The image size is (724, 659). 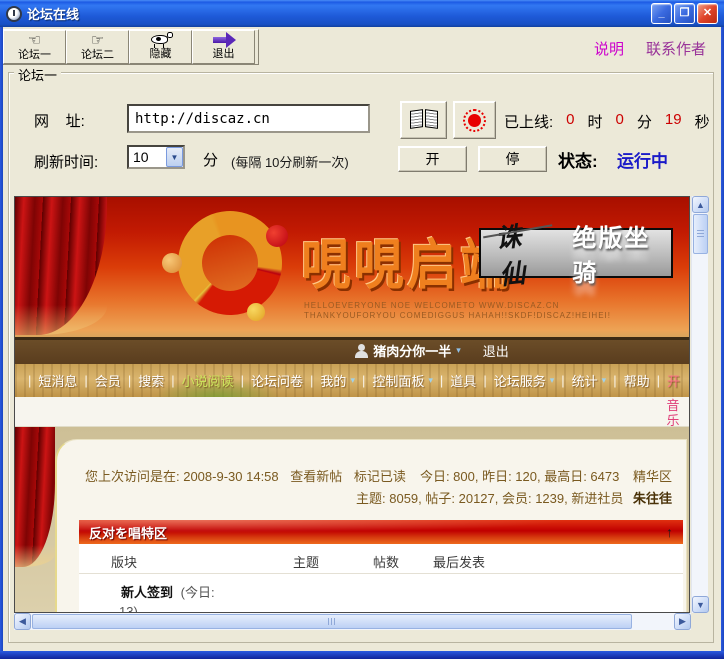 What do you see at coordinates (34, 55) in the screenshot?
I see `forum1-button-label: 论坛一` at bounding box center [34, 55].